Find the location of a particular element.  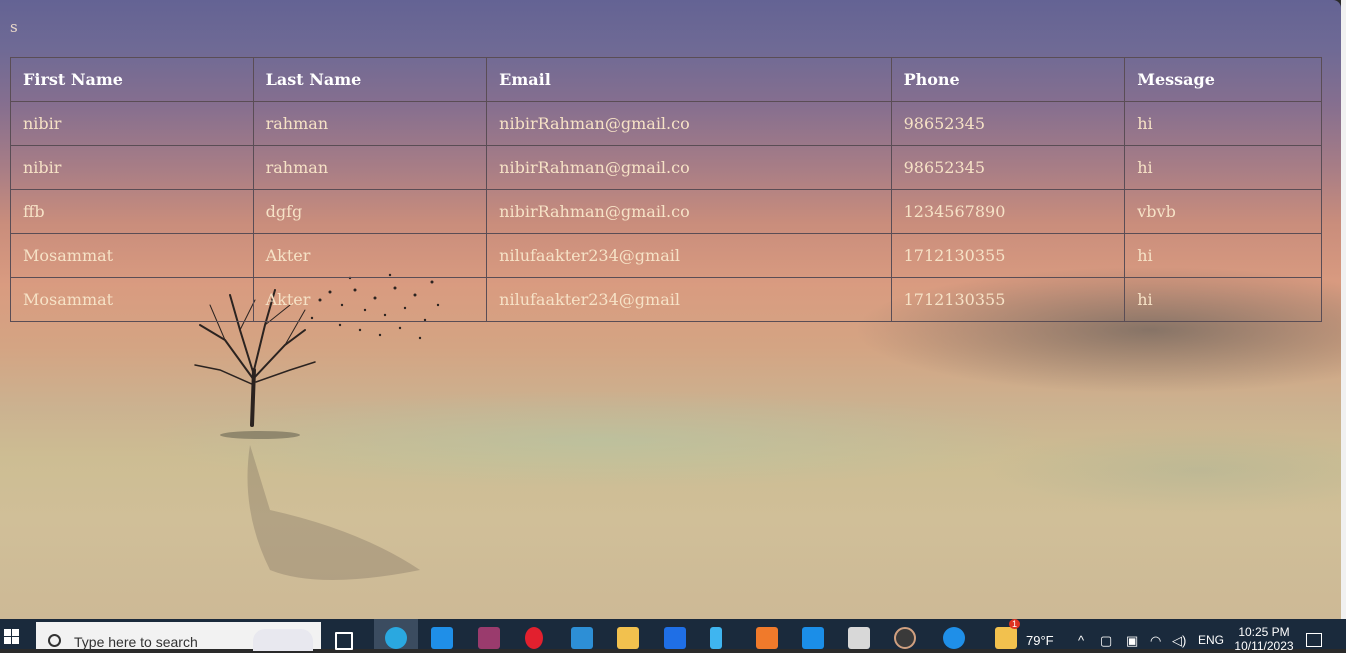

header-last-name: Last Name is located at coordinates (370, 79).